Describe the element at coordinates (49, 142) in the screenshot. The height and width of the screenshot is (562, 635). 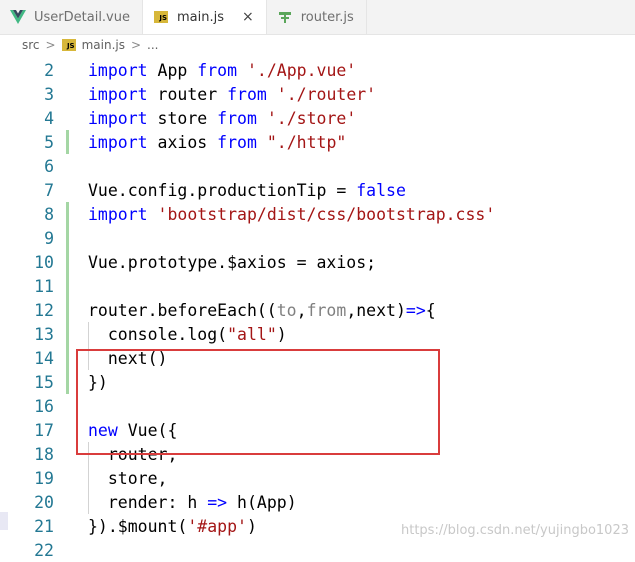
I see `line-number: 5` at that location.